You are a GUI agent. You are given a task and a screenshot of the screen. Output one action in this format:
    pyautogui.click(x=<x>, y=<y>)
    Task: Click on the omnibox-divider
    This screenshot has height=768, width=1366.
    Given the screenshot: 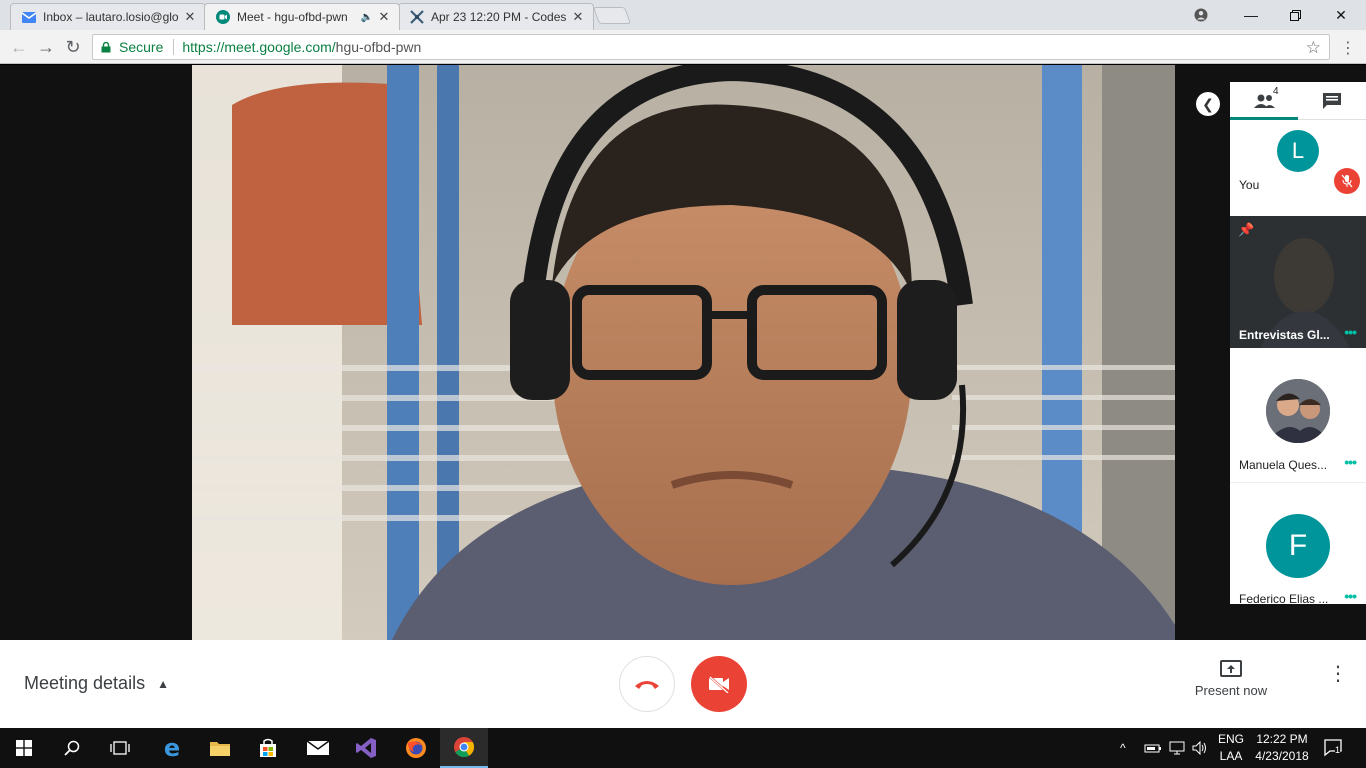 What is the action you would take?
    pyautogui.click(x=174, y=47)
    